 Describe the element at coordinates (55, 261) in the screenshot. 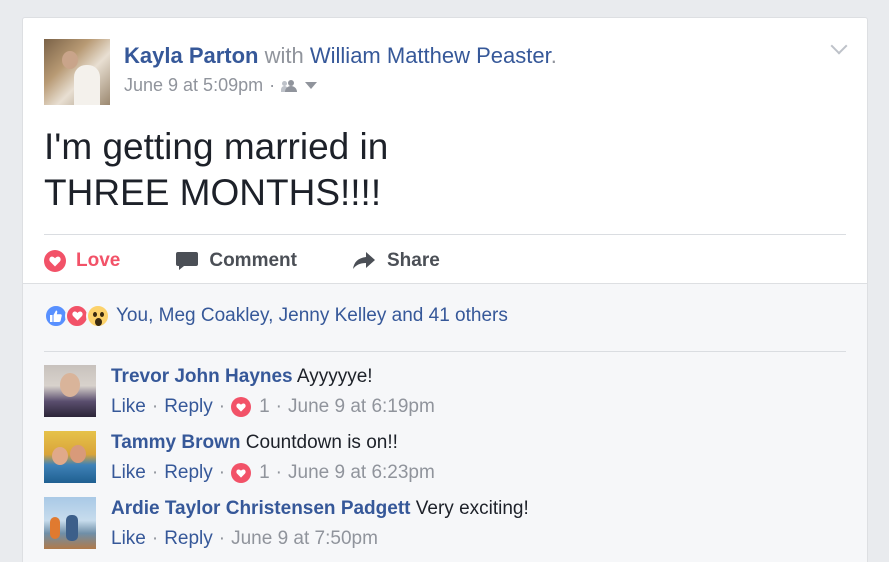

I see `heart-icon` at that location.